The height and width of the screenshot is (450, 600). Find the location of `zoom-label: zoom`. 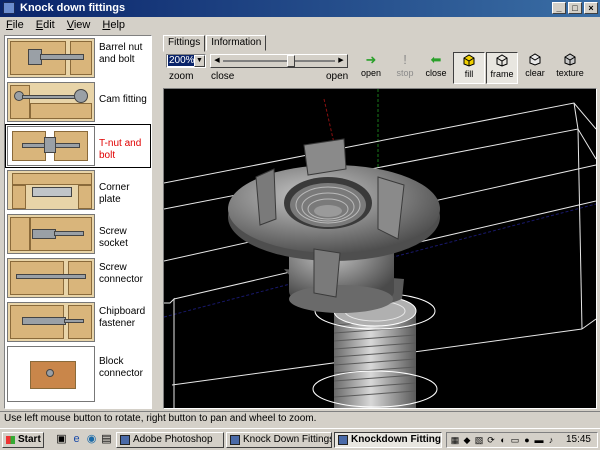

zoom-label: zoom is located at coordinates (181, 76).